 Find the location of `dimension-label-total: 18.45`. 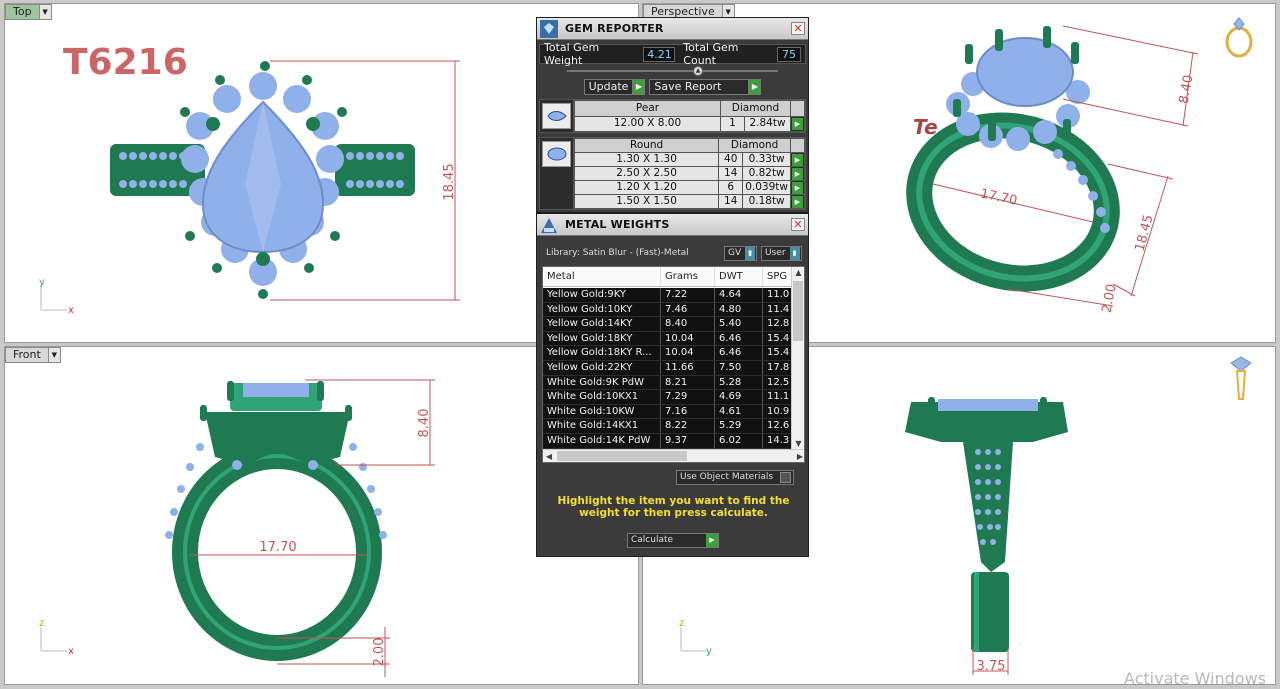

dimension-label-total: 18.45 is located at coordinates (1145, 233).